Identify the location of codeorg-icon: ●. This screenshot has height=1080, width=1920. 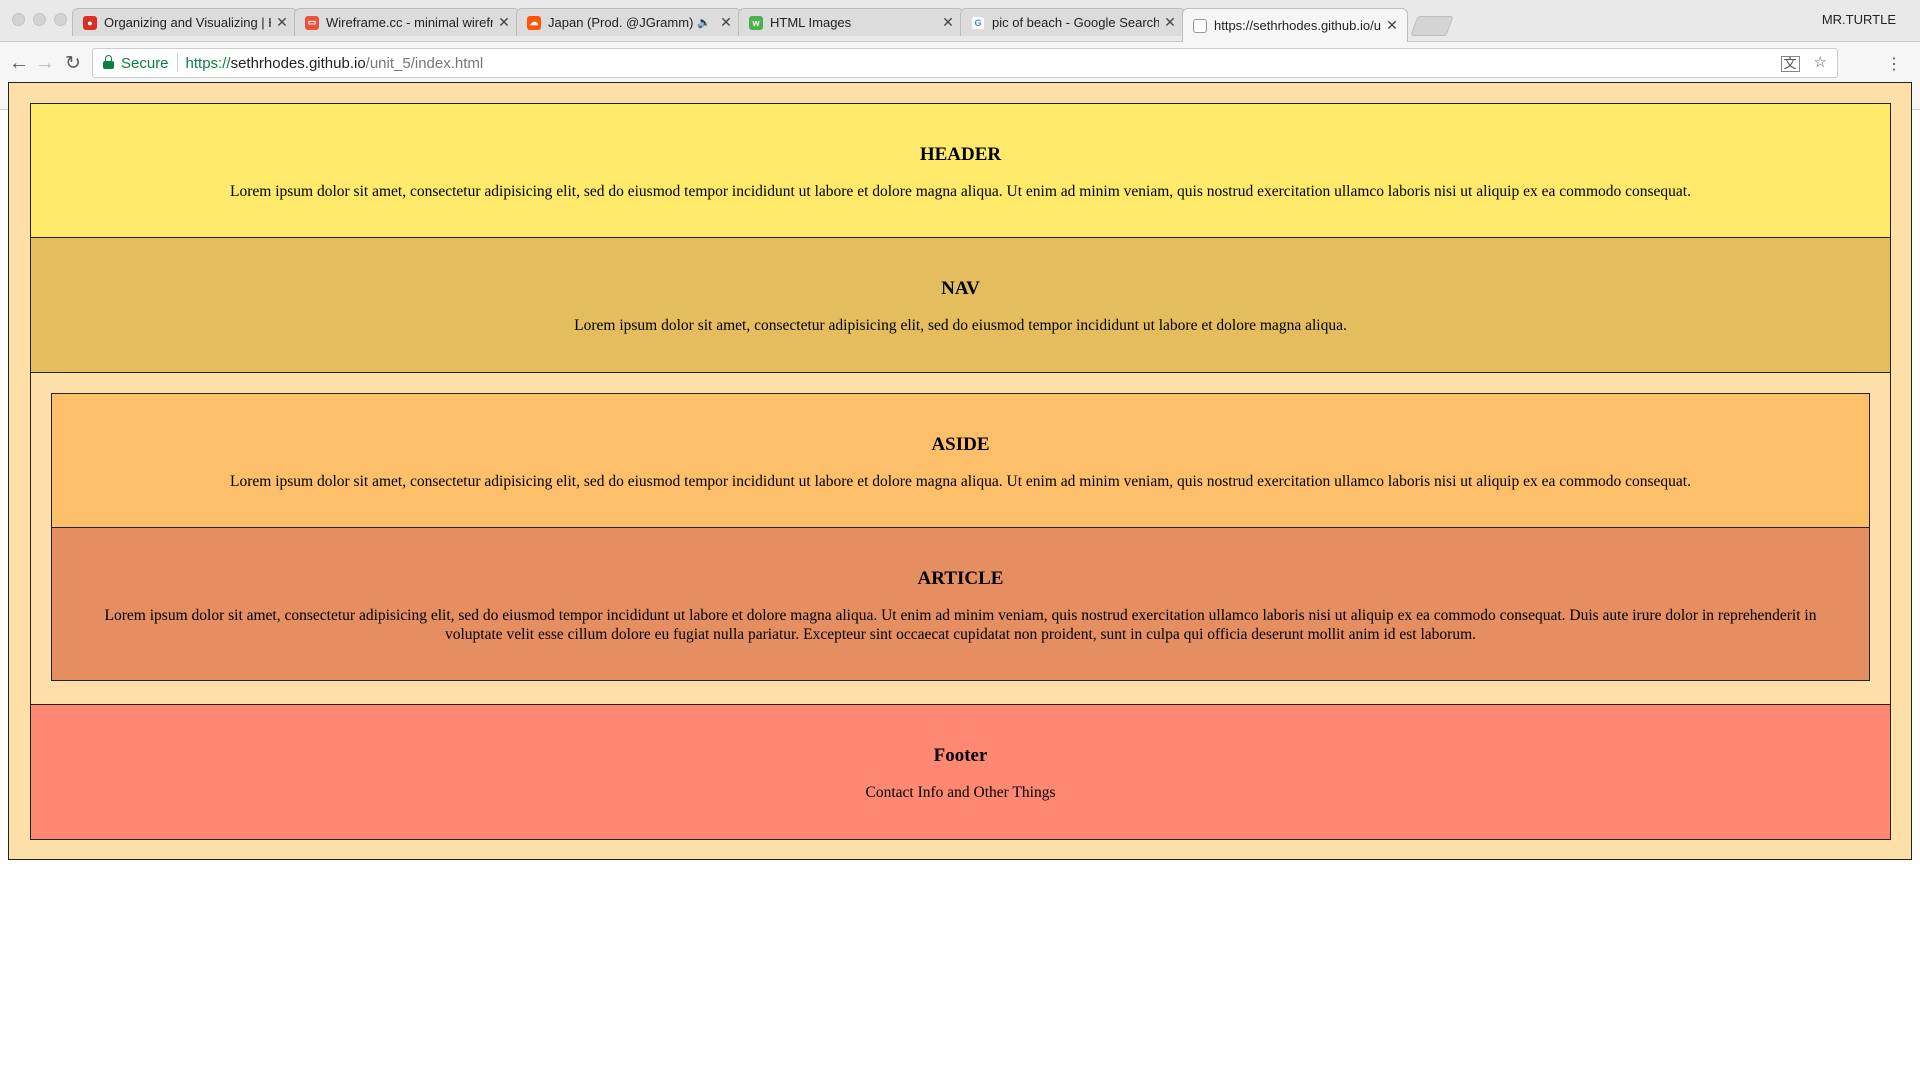
(90, 22).